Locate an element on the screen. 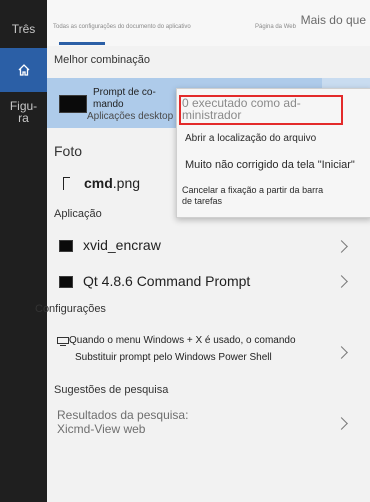 This screenshot has width=370, height=502. best-match-subtitle: Aplicações desktop is located at coordinates (130, 116).